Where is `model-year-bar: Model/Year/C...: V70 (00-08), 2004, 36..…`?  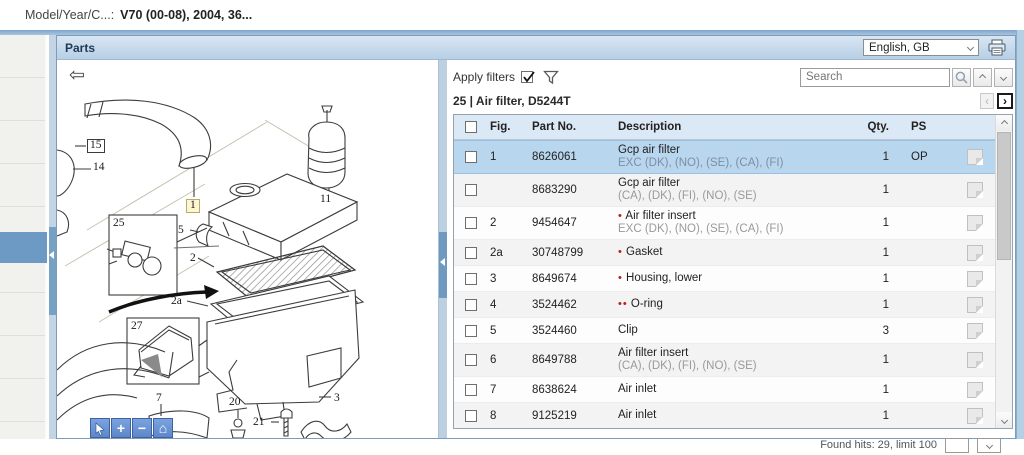
model-year-bar: Model/Year/C...: V70 (00-08), 2004, 36..… is located at coordinates (512, 15).